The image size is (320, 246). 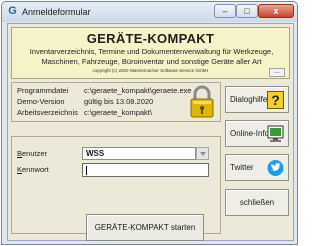 I want to click on online-info-label: Online-Info, so click(x=250, y=133).